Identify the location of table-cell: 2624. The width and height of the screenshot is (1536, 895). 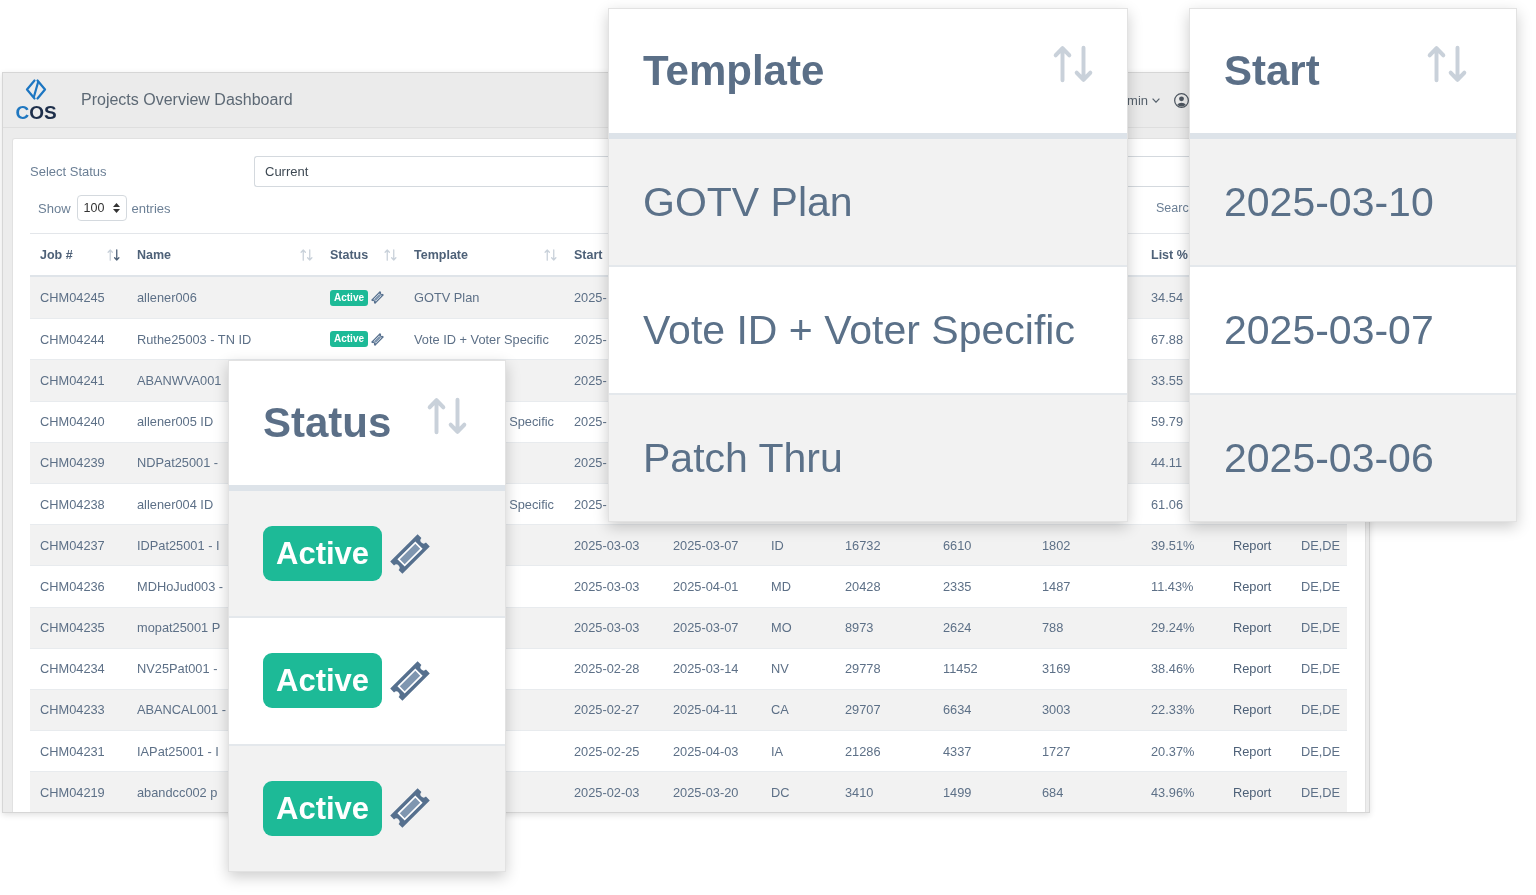
(957, 628).